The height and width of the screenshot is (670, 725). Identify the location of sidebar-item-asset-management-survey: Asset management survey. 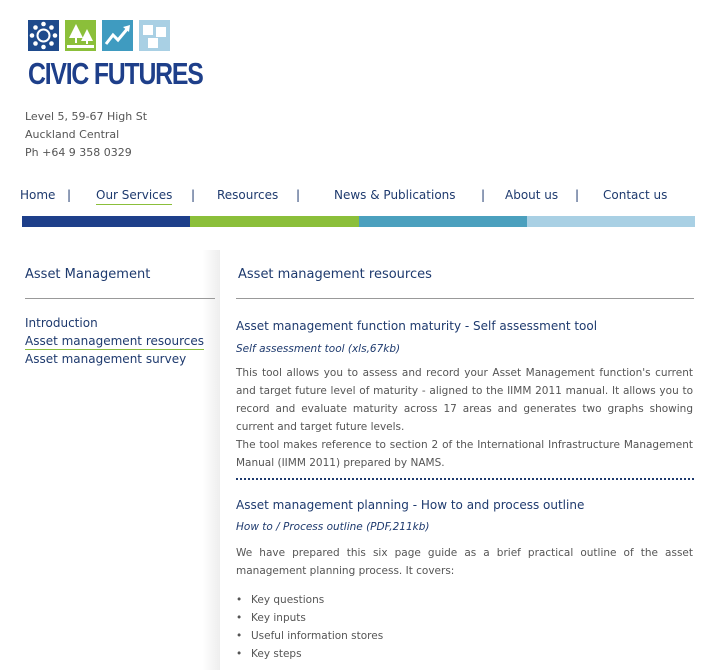
(105, 359).